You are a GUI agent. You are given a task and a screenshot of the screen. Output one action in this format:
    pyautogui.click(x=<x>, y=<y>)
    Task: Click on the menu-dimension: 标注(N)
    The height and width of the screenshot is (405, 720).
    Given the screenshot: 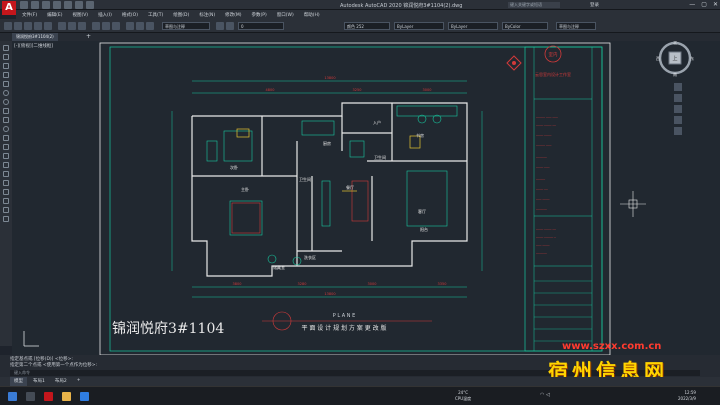 What is the action you would take?
    pyautogui.click(x=207, y=15)
    